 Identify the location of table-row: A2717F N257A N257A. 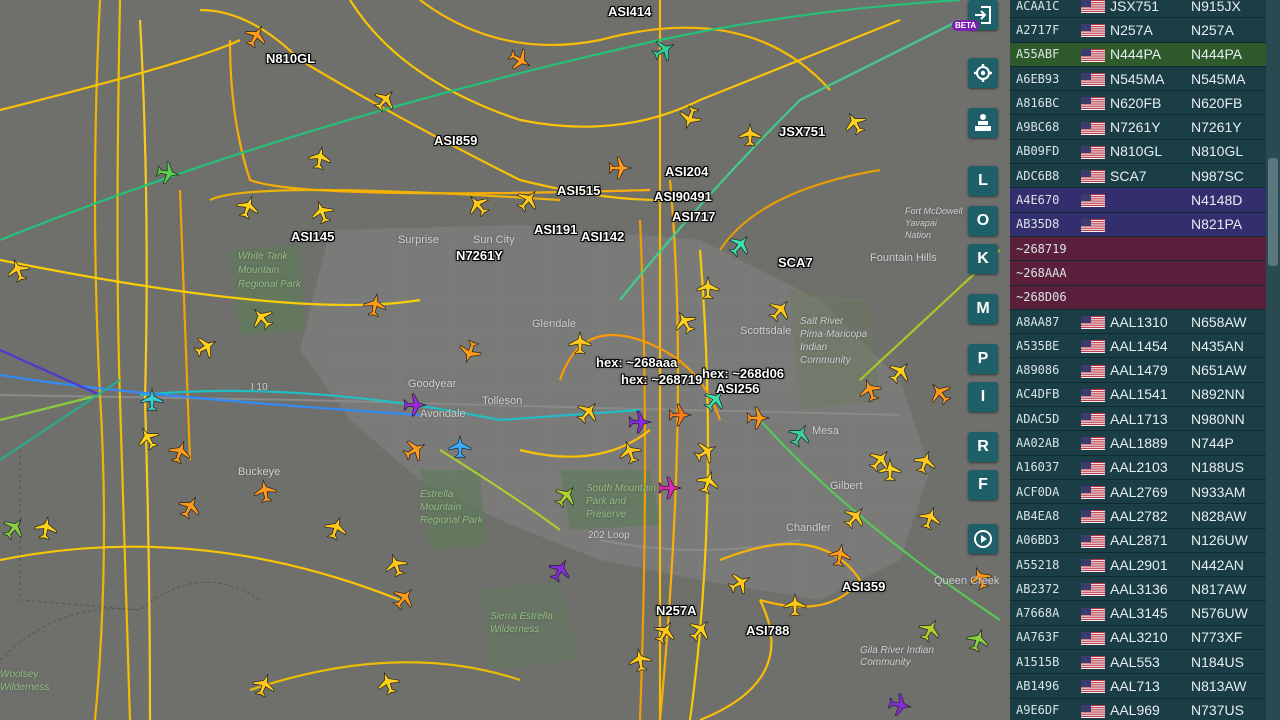
(1145, 30).